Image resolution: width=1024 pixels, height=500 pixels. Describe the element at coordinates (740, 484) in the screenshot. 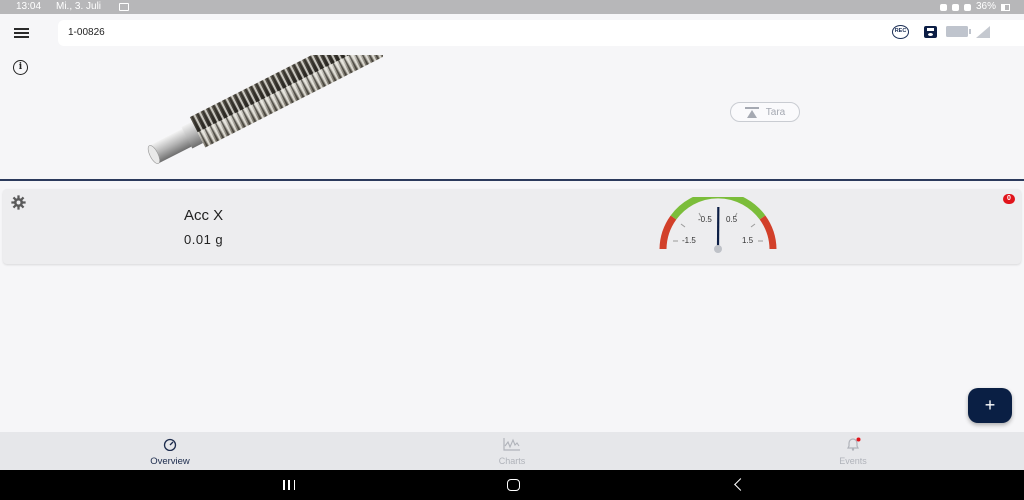

I see `back-button` at that location.